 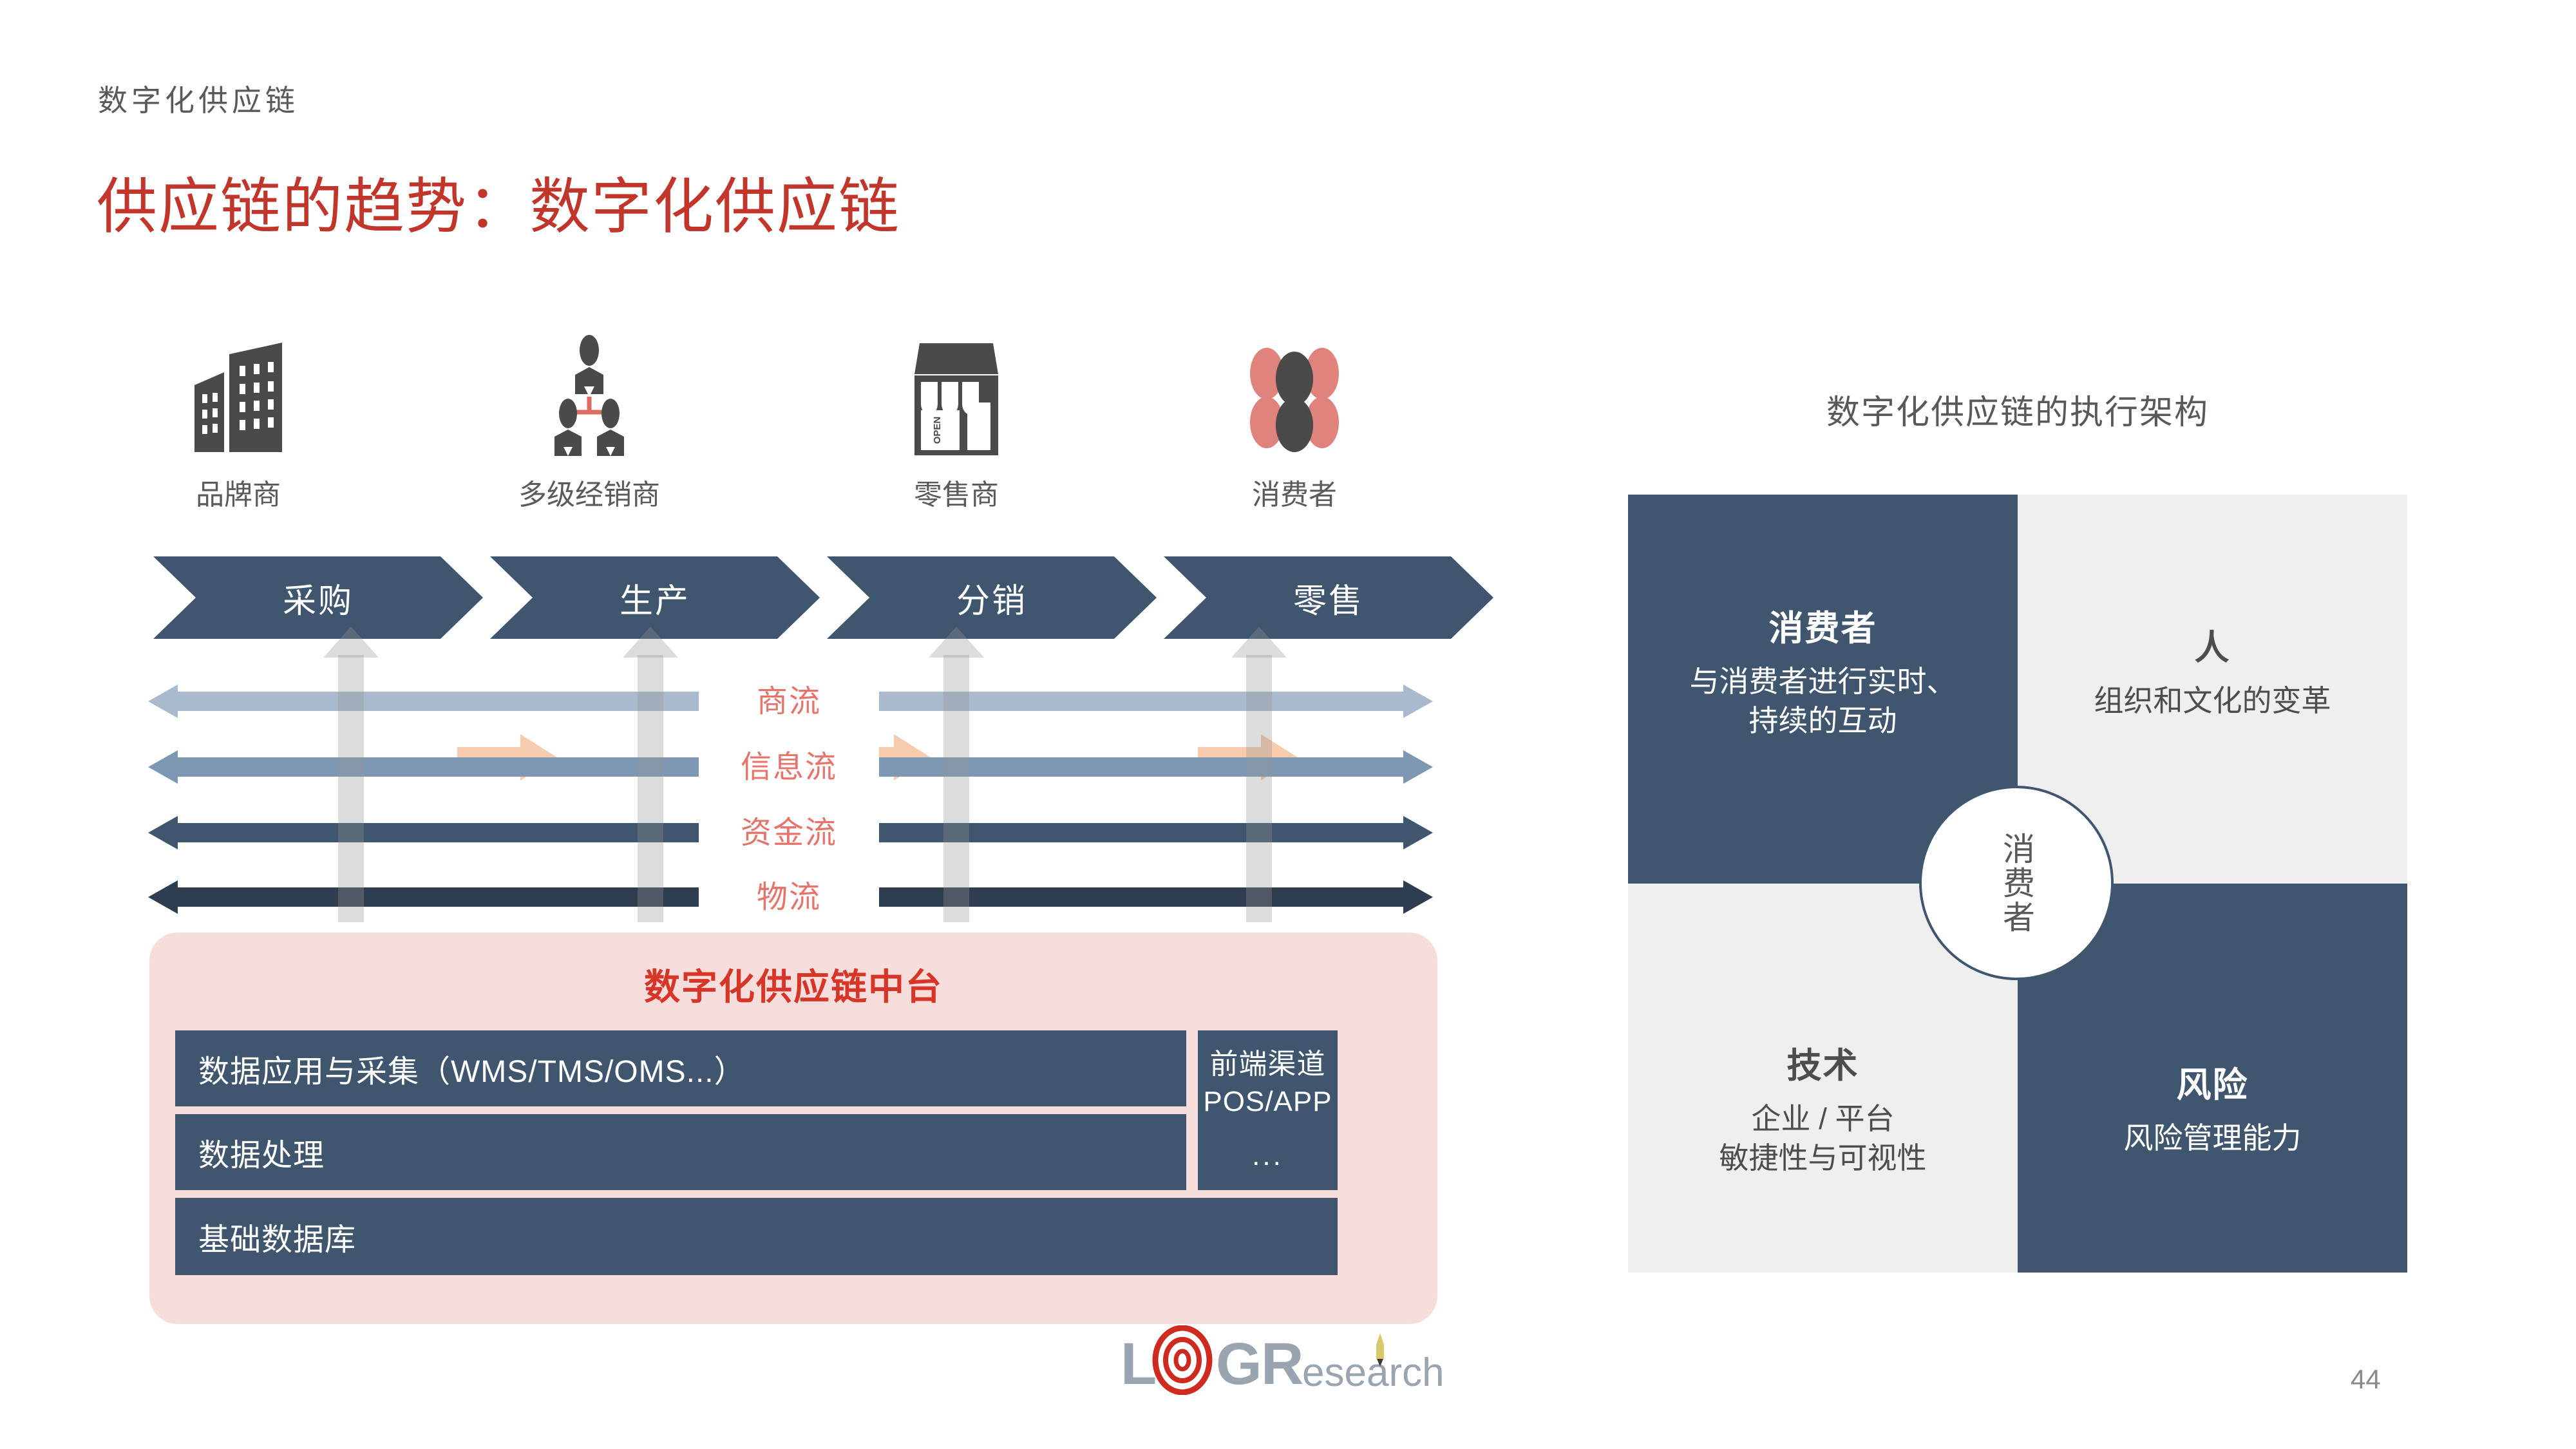 I want to click on logo-letter-r: R, so click(x=1283, y=1364).